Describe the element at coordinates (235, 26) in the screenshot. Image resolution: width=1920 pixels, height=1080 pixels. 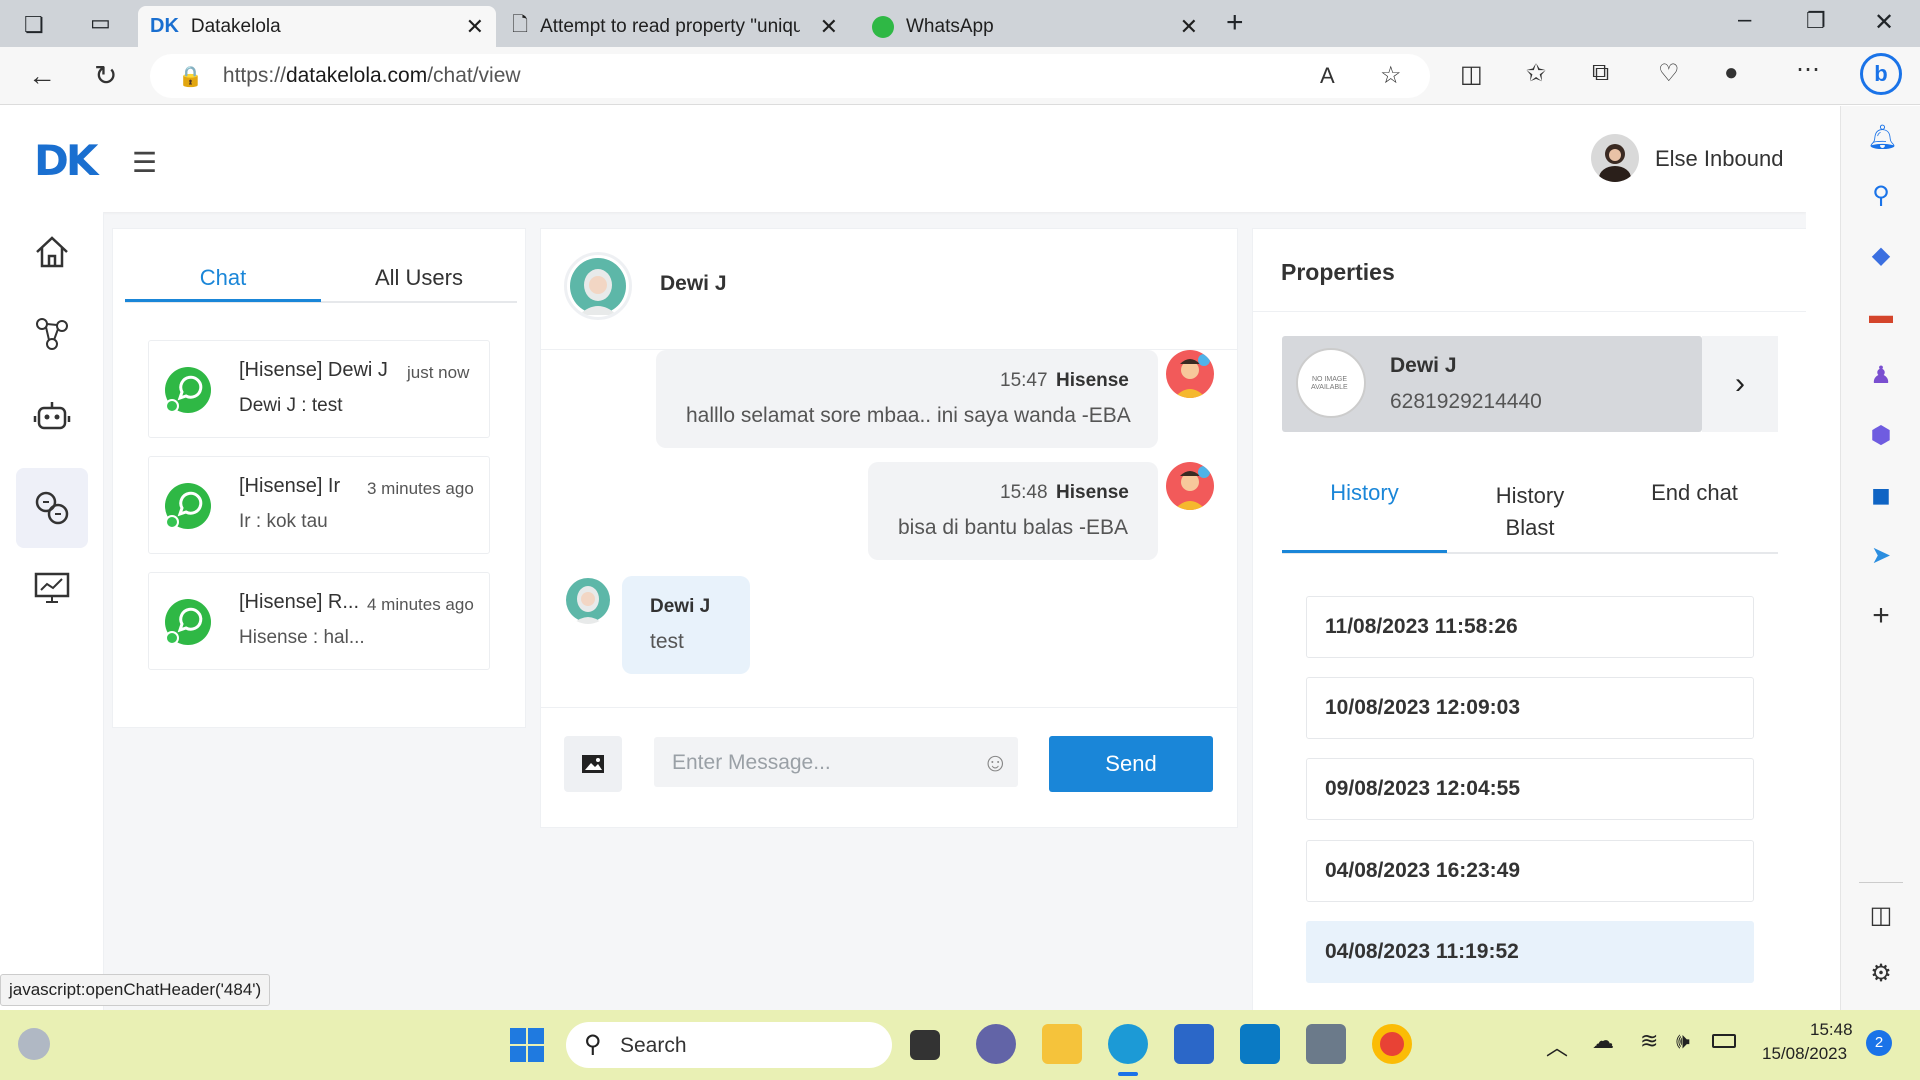
I see `tab-label: Datakelola` at that location.